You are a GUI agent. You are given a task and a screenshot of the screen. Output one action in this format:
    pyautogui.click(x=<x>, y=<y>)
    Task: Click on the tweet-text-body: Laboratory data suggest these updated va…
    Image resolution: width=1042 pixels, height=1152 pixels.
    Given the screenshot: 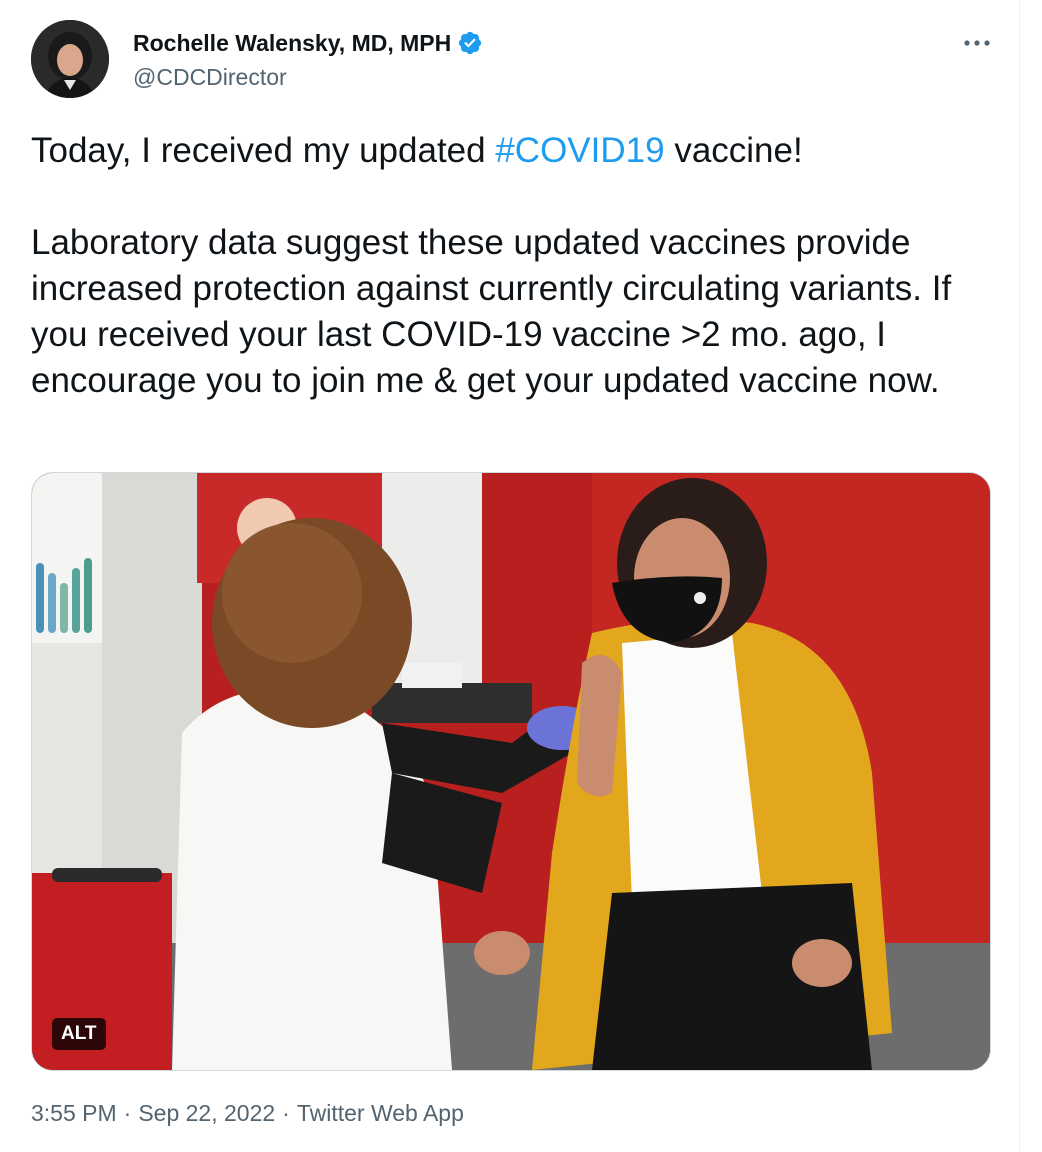 What is the action you would take?
    pyautogui.click(x=496, y=311)
    